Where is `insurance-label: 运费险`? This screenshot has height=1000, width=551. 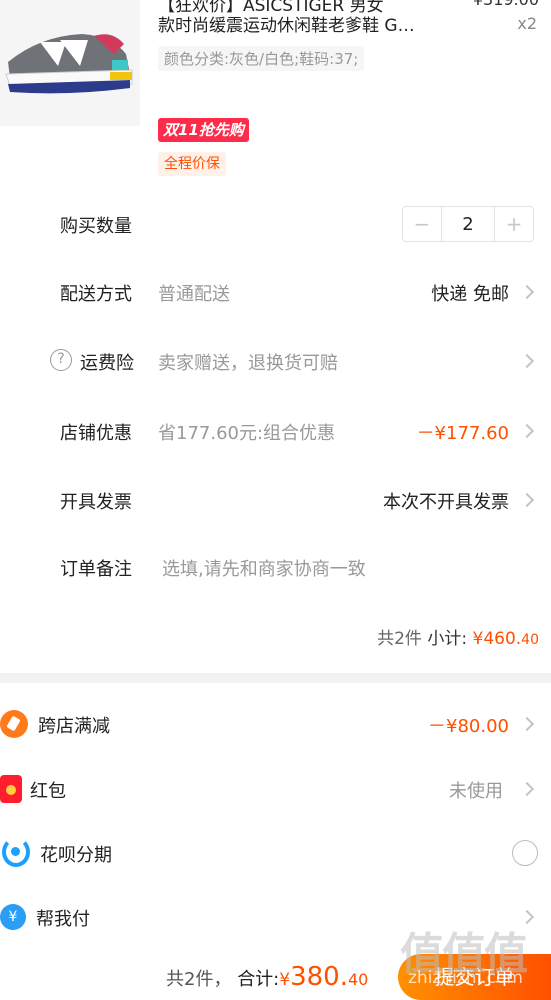 insurance-label: 运费险 is located at coordinates (107, 363).